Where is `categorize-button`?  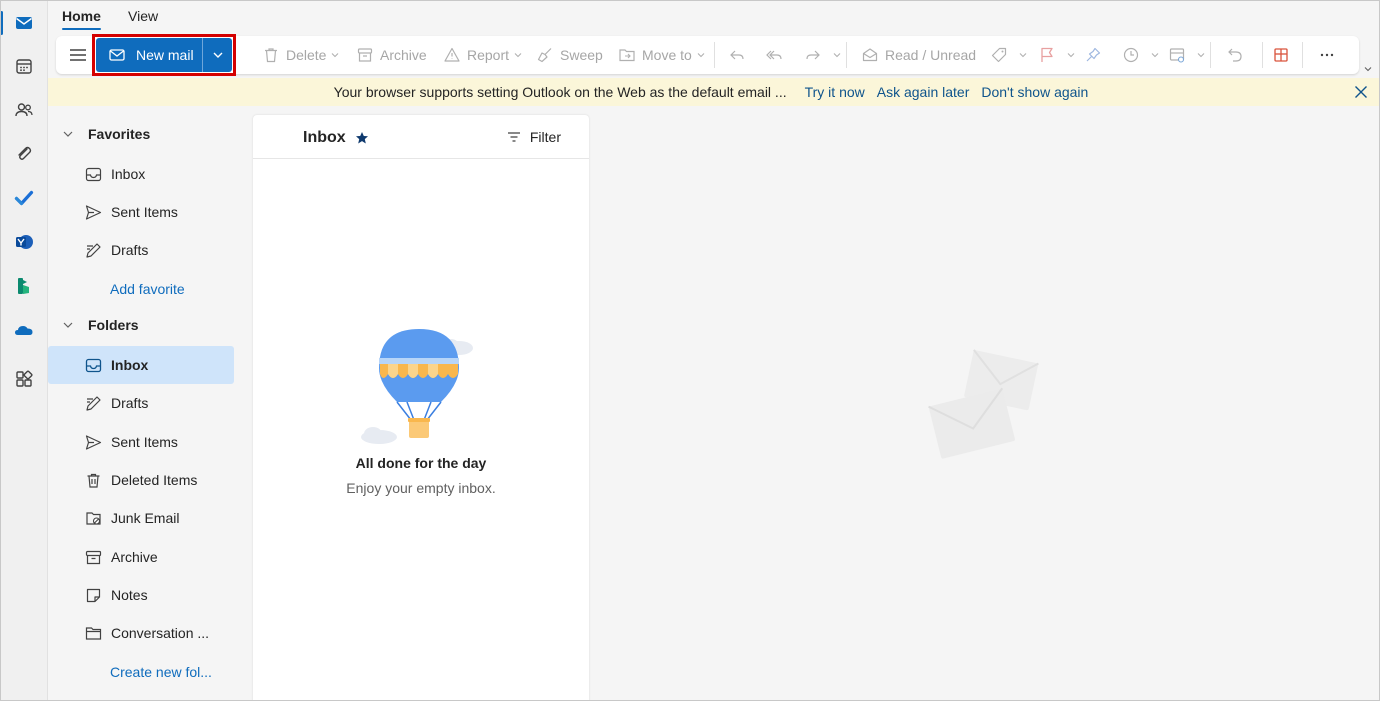 categorize-button is located at coordinates (1009, 55).